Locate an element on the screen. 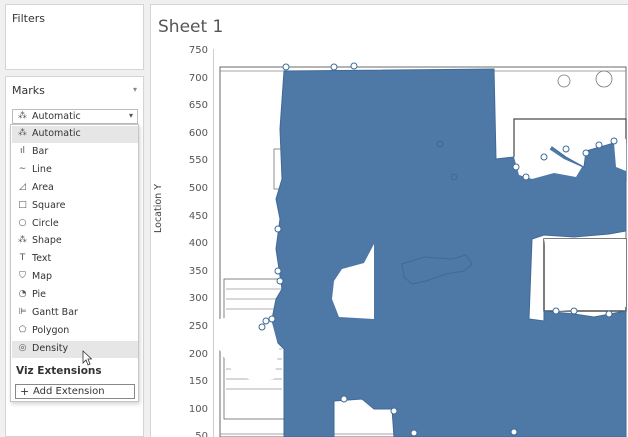 The height and width of the screenshot is (437, 628). y-axis-tick-label: 350 is located at coordinates (198, 271).